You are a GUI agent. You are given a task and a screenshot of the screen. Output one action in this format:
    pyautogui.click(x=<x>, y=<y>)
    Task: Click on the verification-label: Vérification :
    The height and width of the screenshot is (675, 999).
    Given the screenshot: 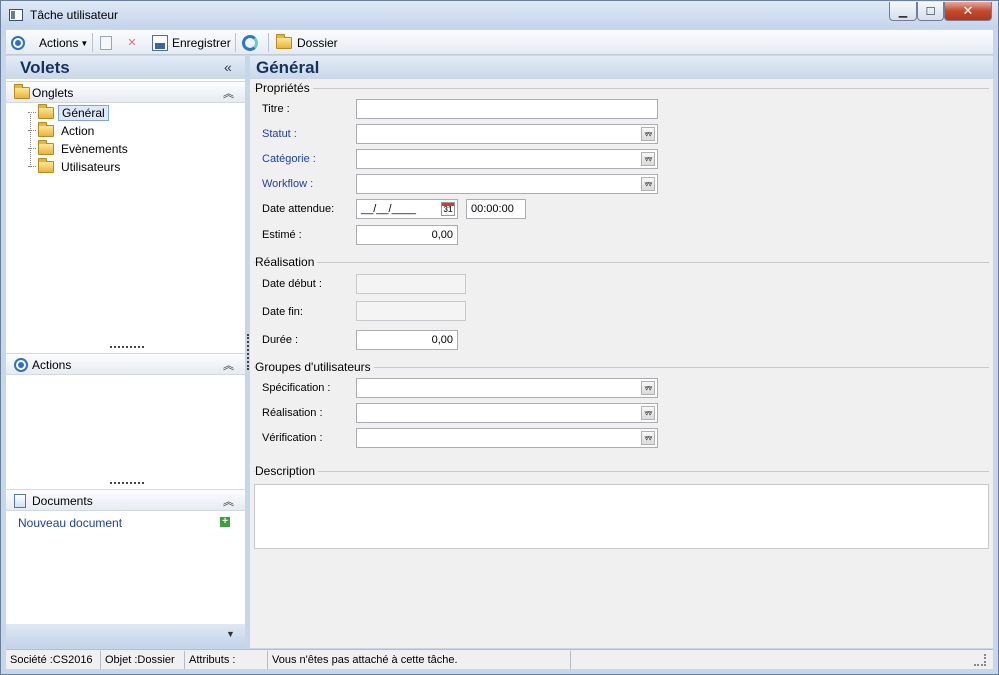 What is the action you would take?
    pyautogui.click(x=292, y=438)
    